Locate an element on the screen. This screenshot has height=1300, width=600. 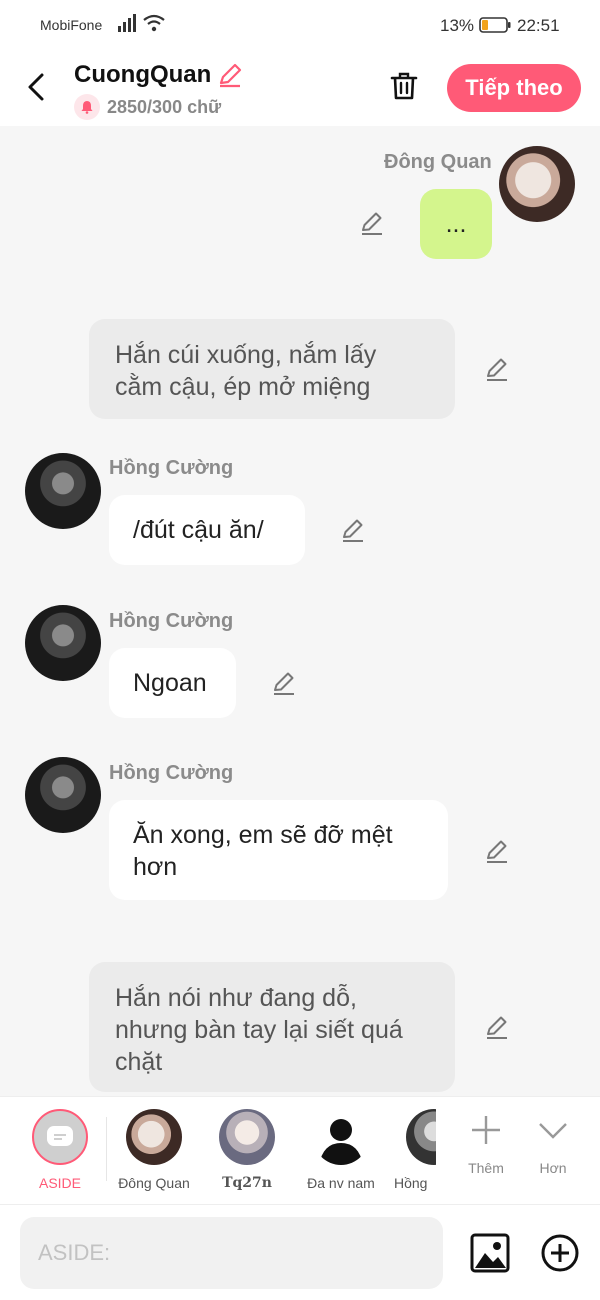
bell-icon is located at coordinates (87, 107).